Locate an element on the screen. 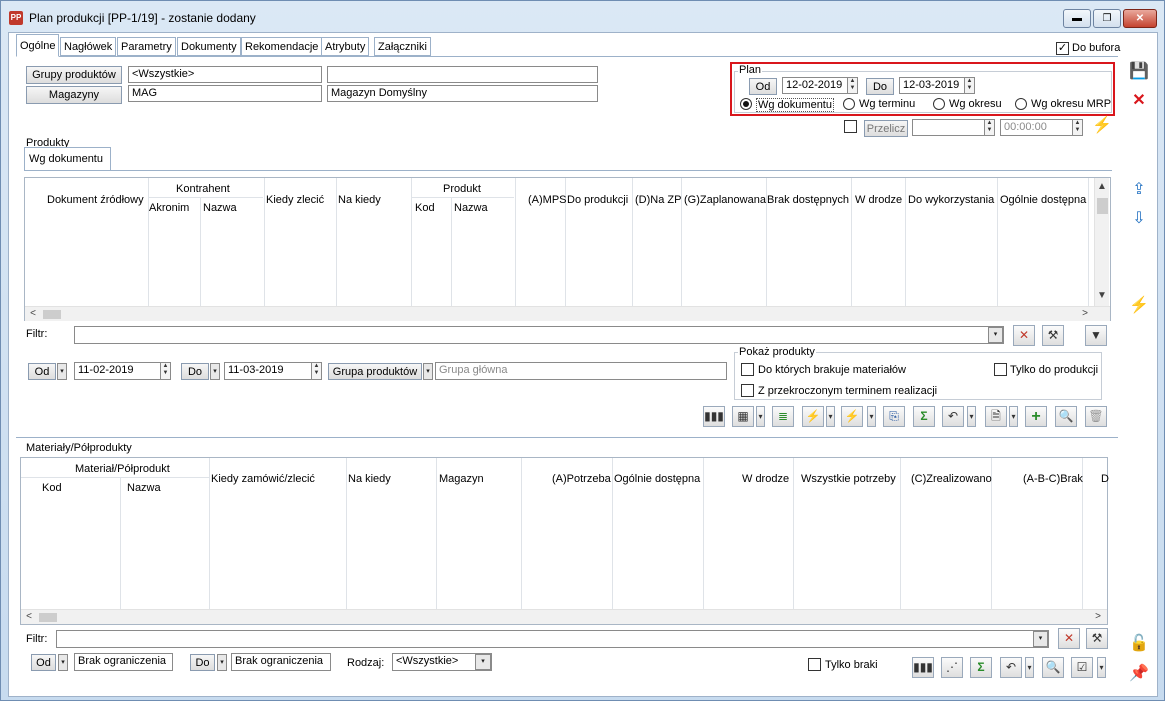 The height and width of the screenshot is (701, 1165). materialy-chart-icon: ▮▮▮ is located at coordinates (923, 667).